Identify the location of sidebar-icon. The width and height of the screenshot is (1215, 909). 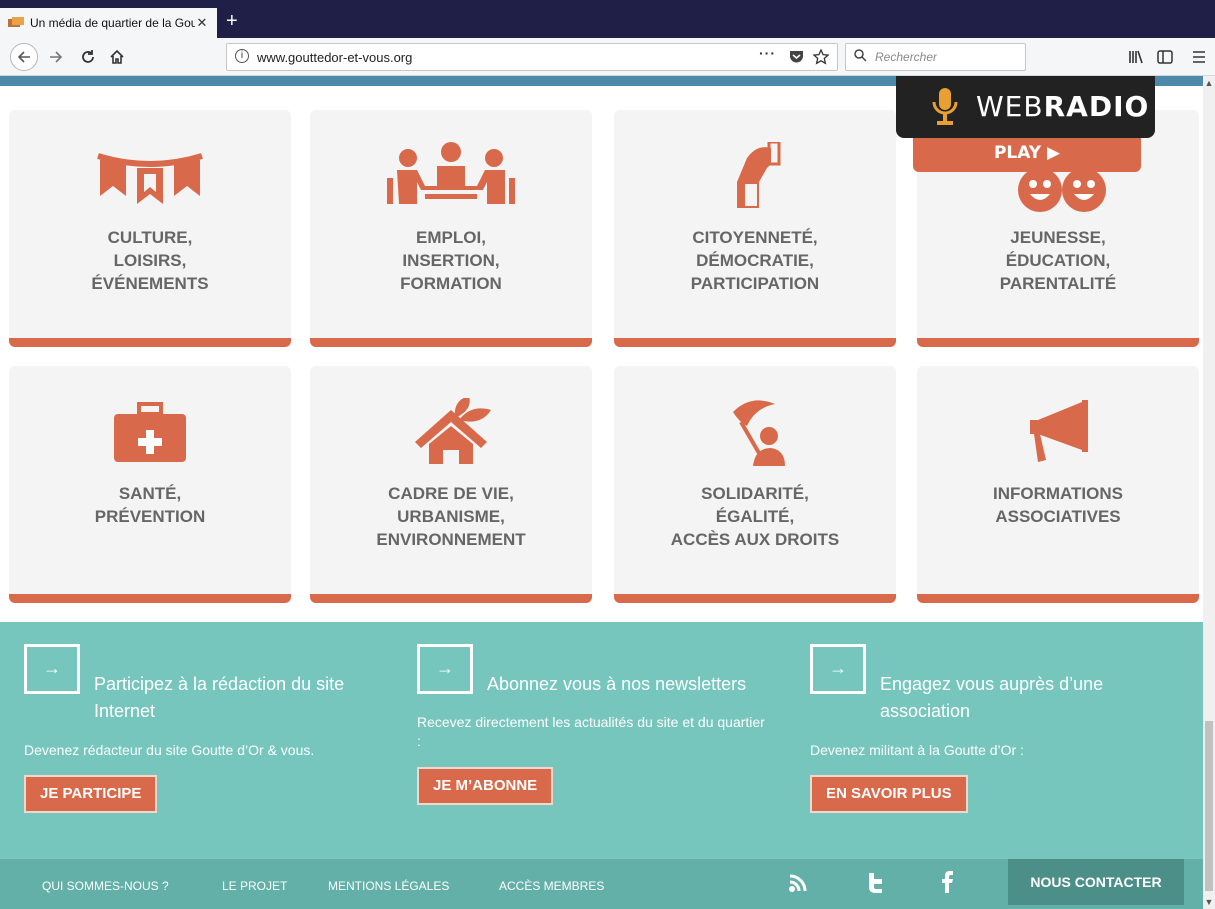
(1165, 57).